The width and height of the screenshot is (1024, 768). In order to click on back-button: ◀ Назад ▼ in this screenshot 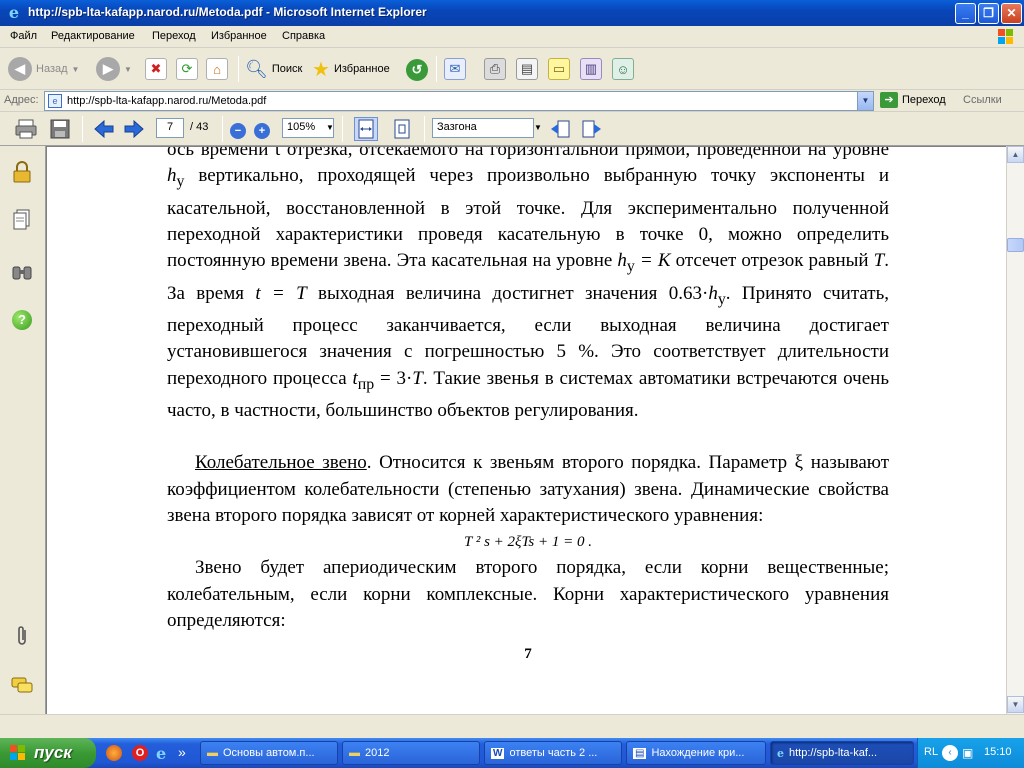, I will do `click(43, 69)`.